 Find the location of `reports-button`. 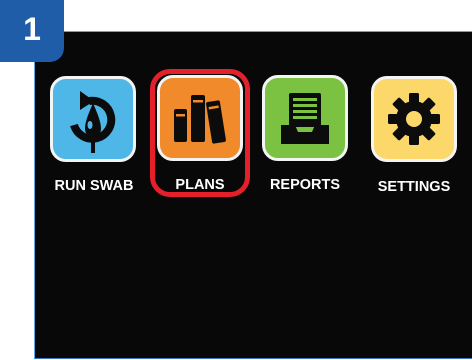

reports-button is located at coordinates (305, 118).